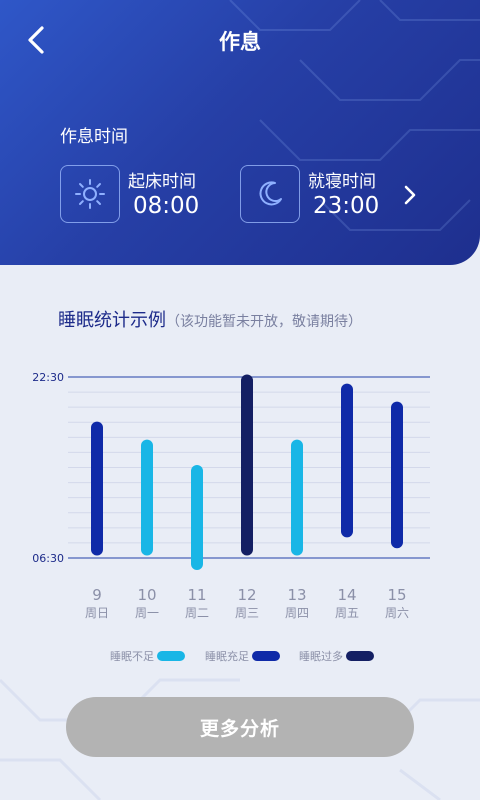 This screenshot has height=800, width=480. Describe the element at coordinates (147, 613) in the screenshot. I see `x-tick-weekday: 周一` at that location.